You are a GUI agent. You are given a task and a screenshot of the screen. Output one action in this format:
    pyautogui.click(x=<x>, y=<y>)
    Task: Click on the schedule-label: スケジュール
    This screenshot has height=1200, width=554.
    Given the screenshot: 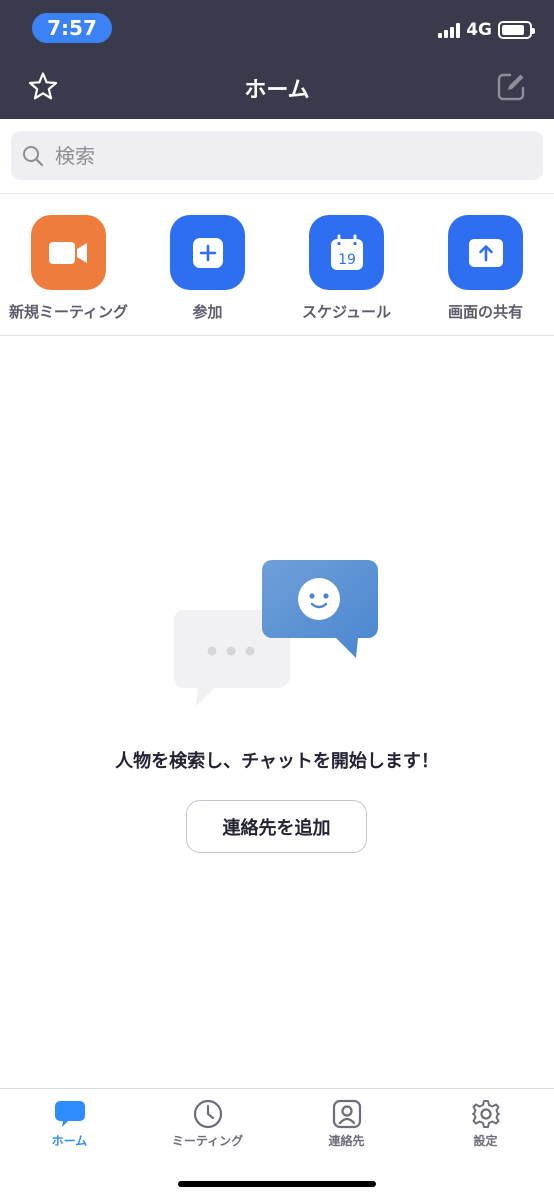 What is the action you would take?
    pyautogui.click(x=346, y=312)
    